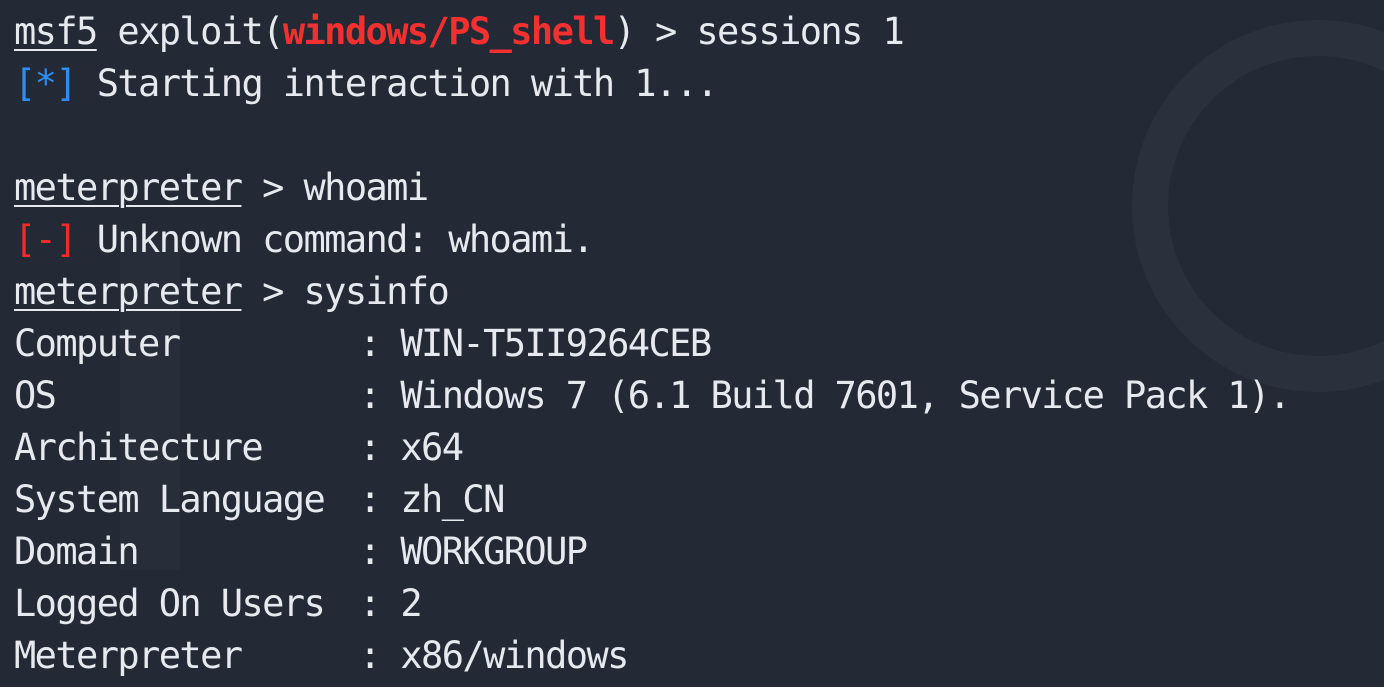 This screenshot has width=1384, height=687. I want to click on error-line: [-] Unknown command: whoami., so click(651, 240).